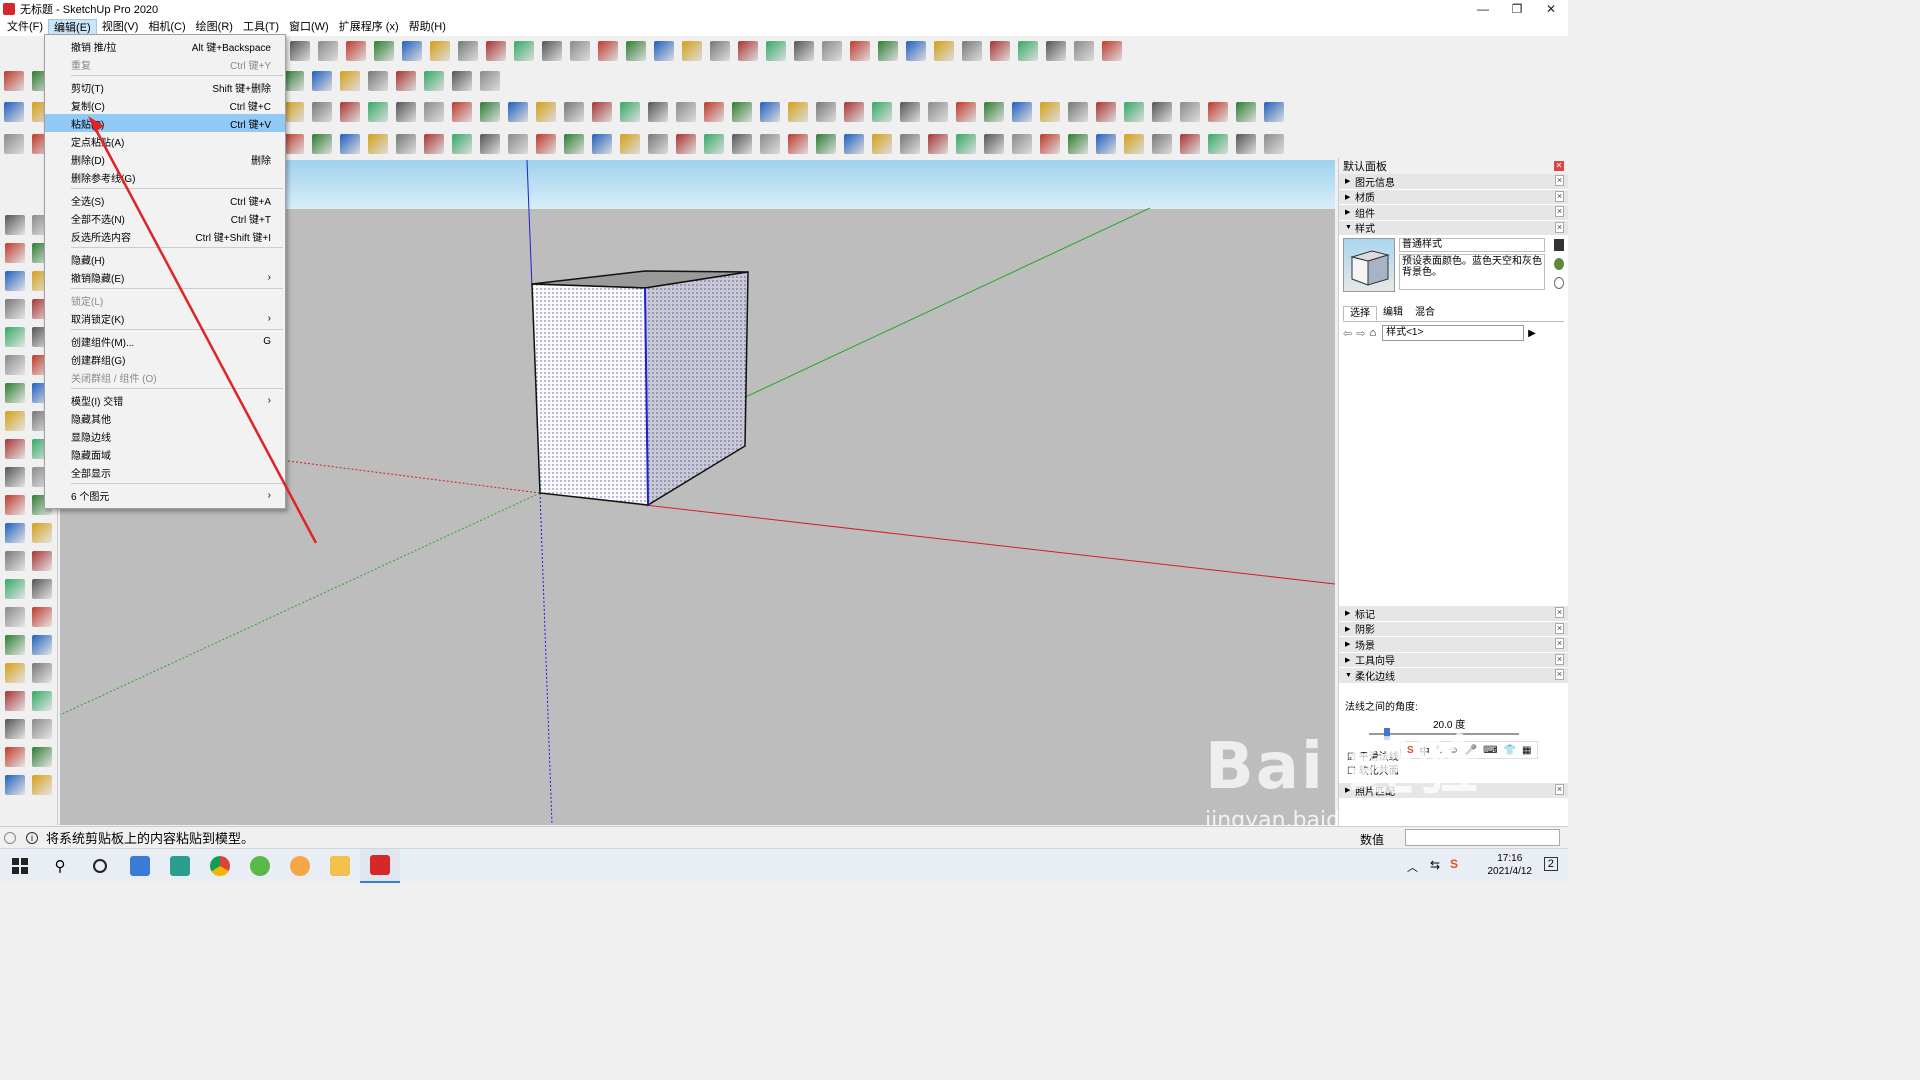 This screenshot has height=1080, width=1920. What do you see at coordinates (1472, 272) in the screenshot?
I see `style-description-field: 预设表面颜色。蓝色天空和灰色背景色。` at bounding box center [1472, 272].